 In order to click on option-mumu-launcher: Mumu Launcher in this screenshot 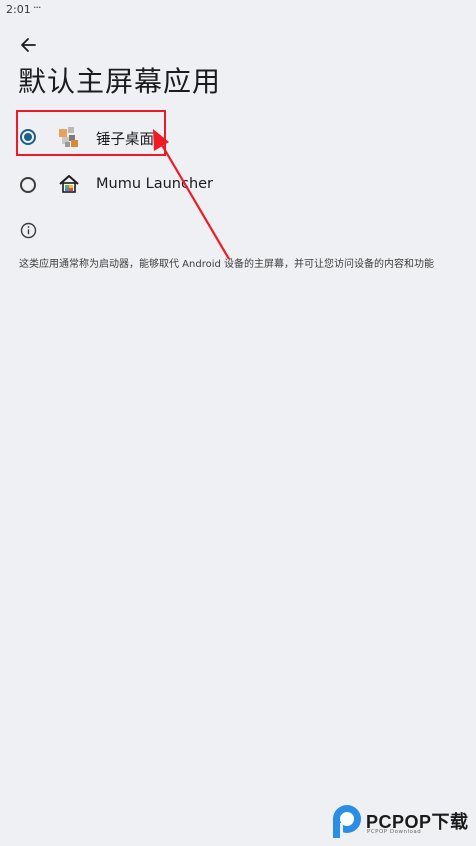, I will do `click(238, 184)`.